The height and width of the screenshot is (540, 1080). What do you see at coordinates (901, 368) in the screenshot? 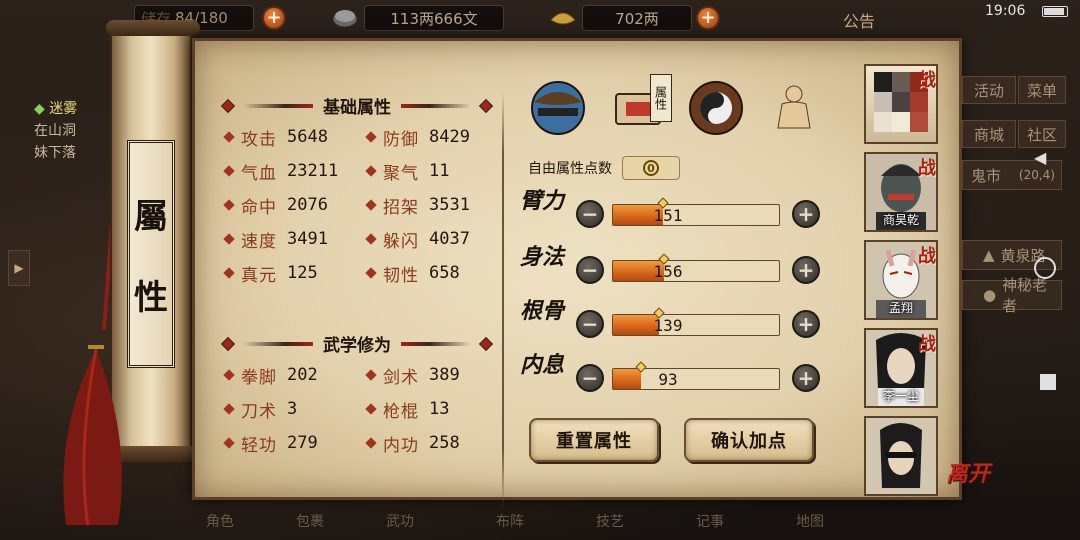
I see `character-slot-4: 战 李一尘` at bounding box center [901, 368].